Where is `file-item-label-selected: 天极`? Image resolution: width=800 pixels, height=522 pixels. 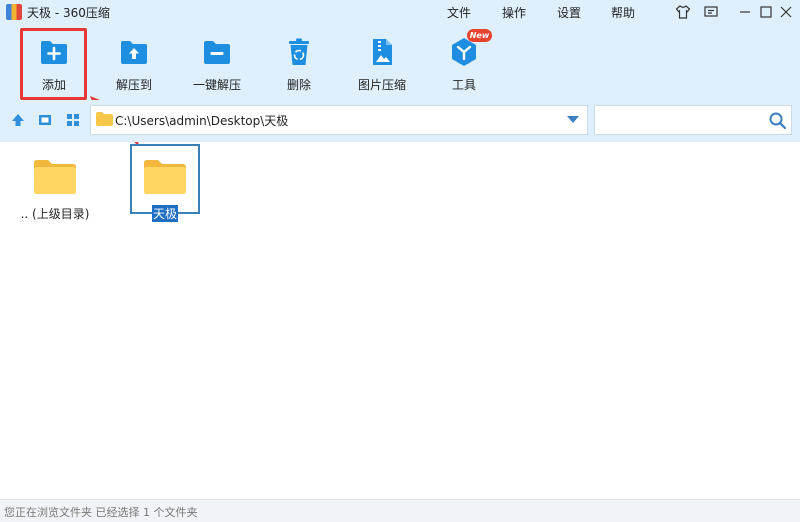 file-item-label-selected: 天极 is located at coordinates (164, 213).